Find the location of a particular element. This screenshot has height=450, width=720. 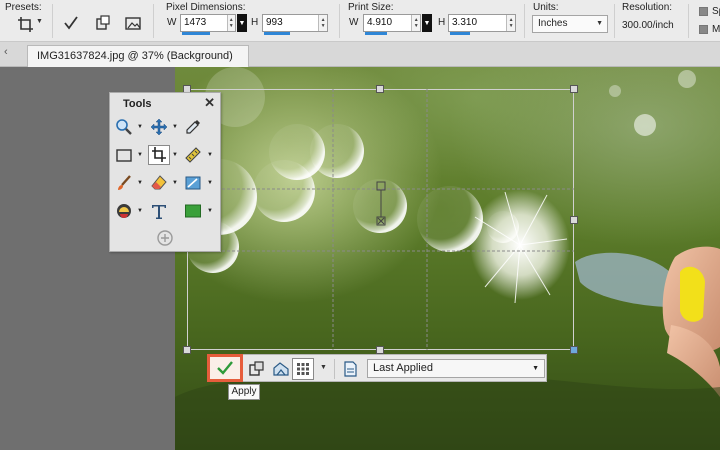

close-icon: ✕ is located at coordinates (209, 103).